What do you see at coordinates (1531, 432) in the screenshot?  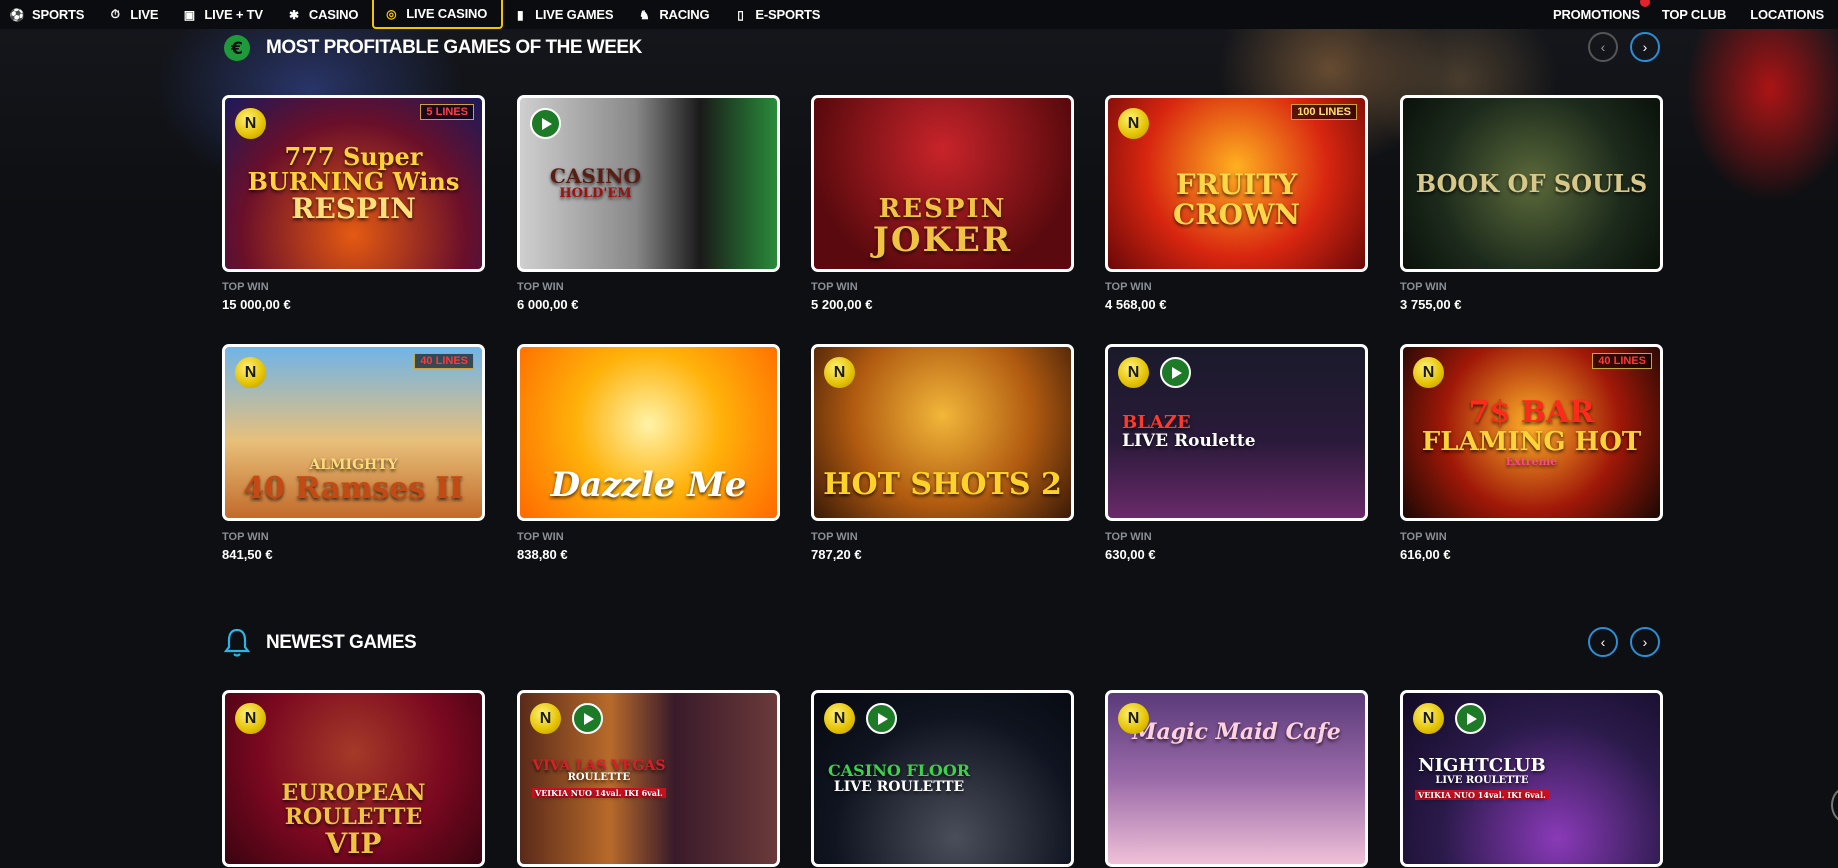 I see `game-card: 7$ BAR FLAMING HOT Extreme N 40 LINES` at bounding box center [1531, 432].